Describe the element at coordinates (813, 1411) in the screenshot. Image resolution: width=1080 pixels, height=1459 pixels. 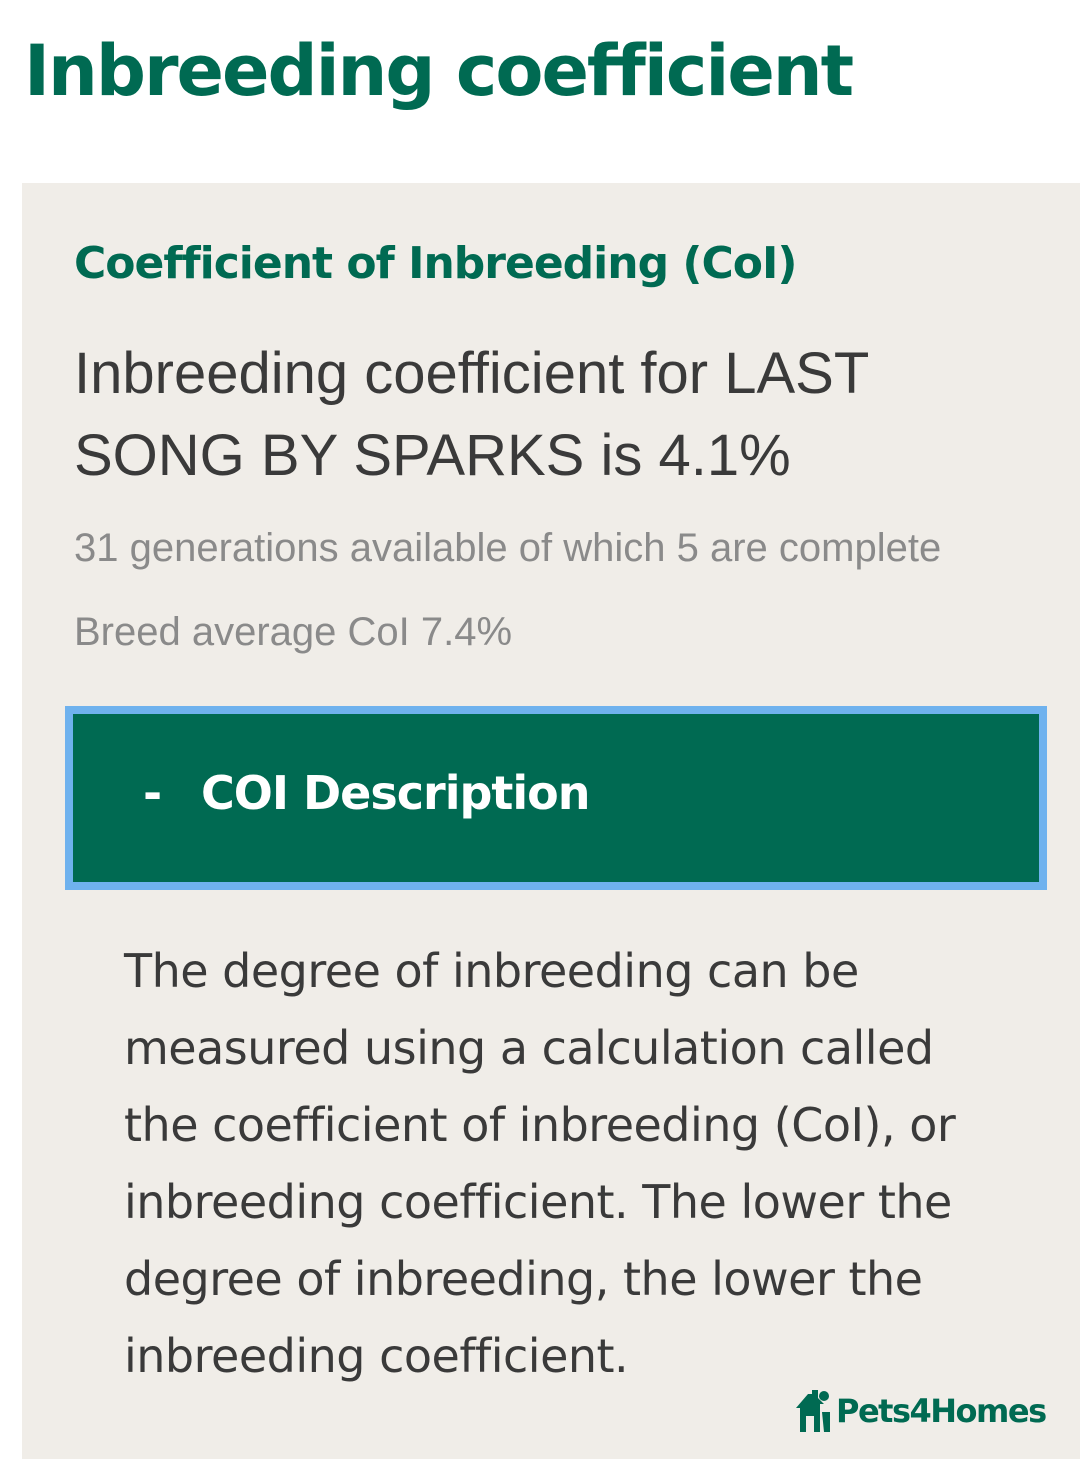
I see `pets4homes-logo-icon` at that location.